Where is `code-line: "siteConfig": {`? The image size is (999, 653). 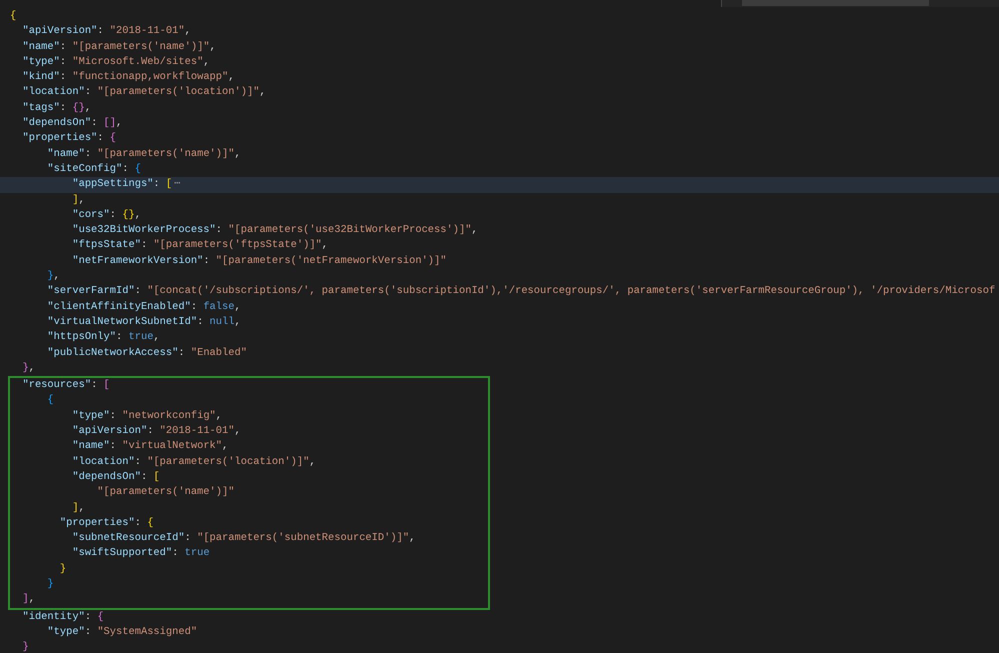 code-line: "siteConfig": { is located at coordinates (93, 169).